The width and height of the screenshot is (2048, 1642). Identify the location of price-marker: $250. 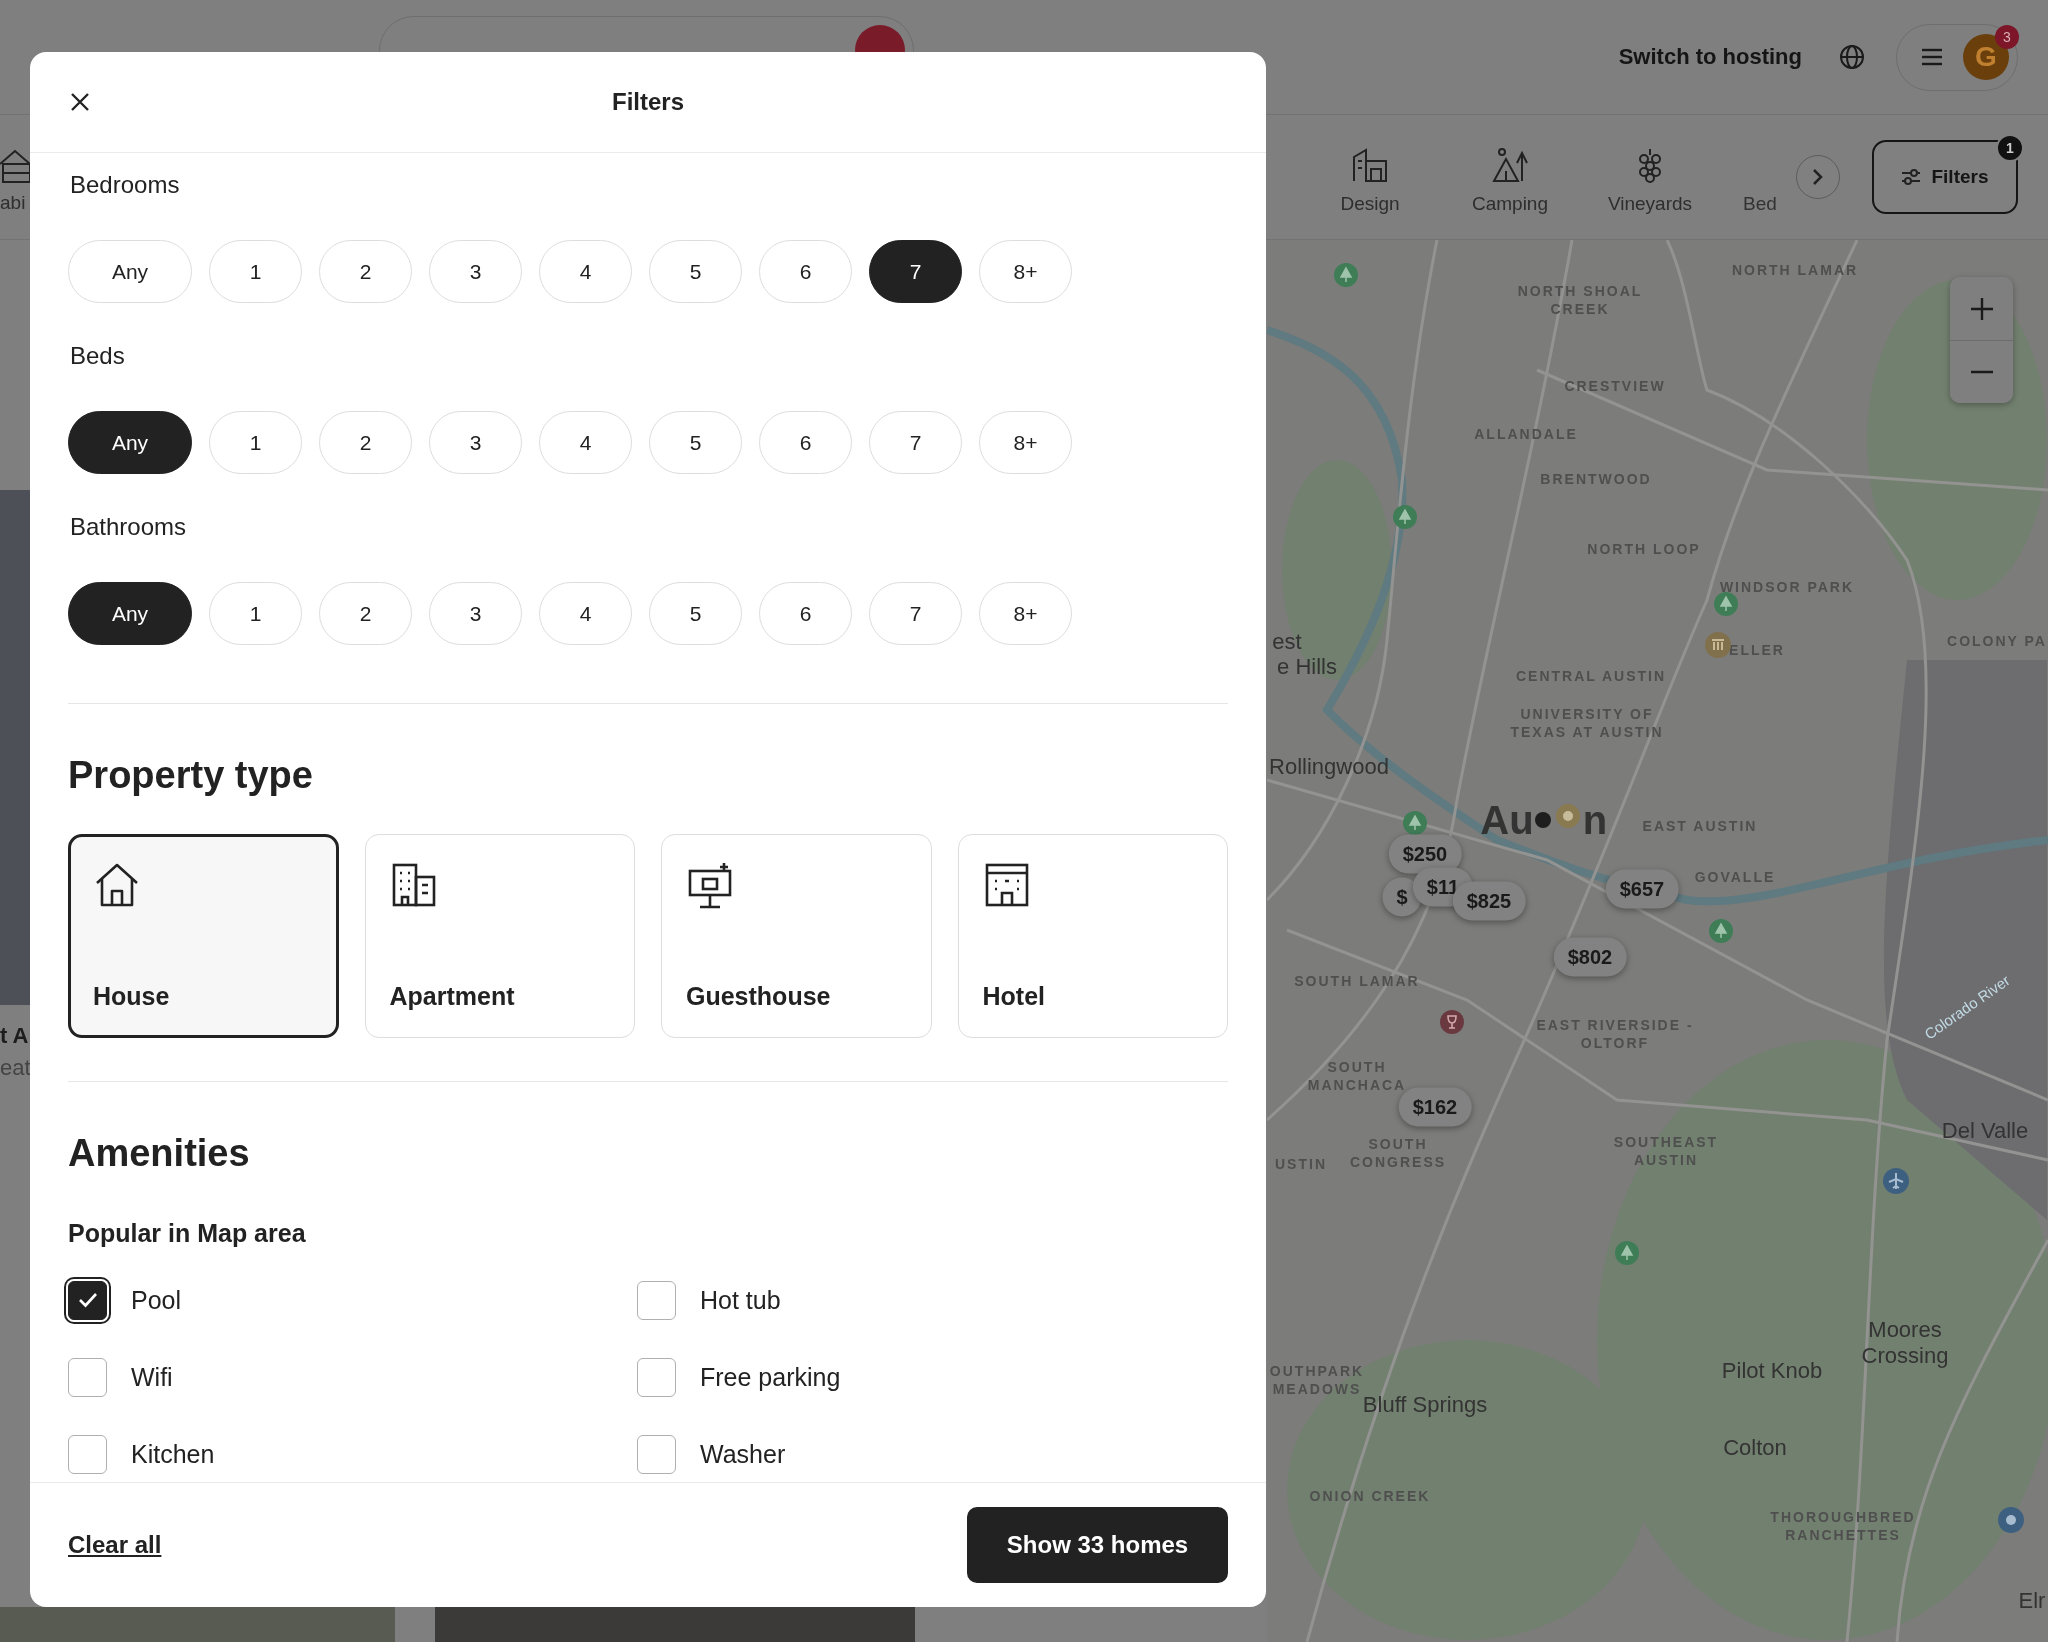
(1425, 854).